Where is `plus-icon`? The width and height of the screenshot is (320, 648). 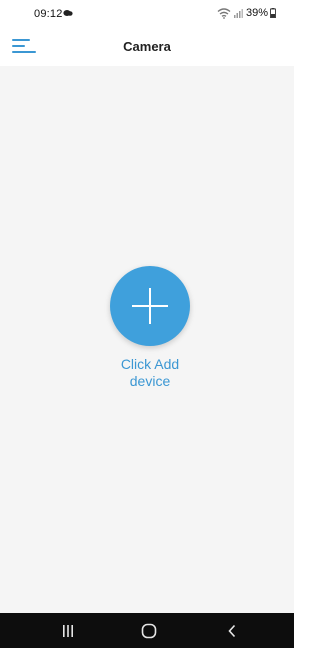
plus-icon is located at coordinates (150, 306).